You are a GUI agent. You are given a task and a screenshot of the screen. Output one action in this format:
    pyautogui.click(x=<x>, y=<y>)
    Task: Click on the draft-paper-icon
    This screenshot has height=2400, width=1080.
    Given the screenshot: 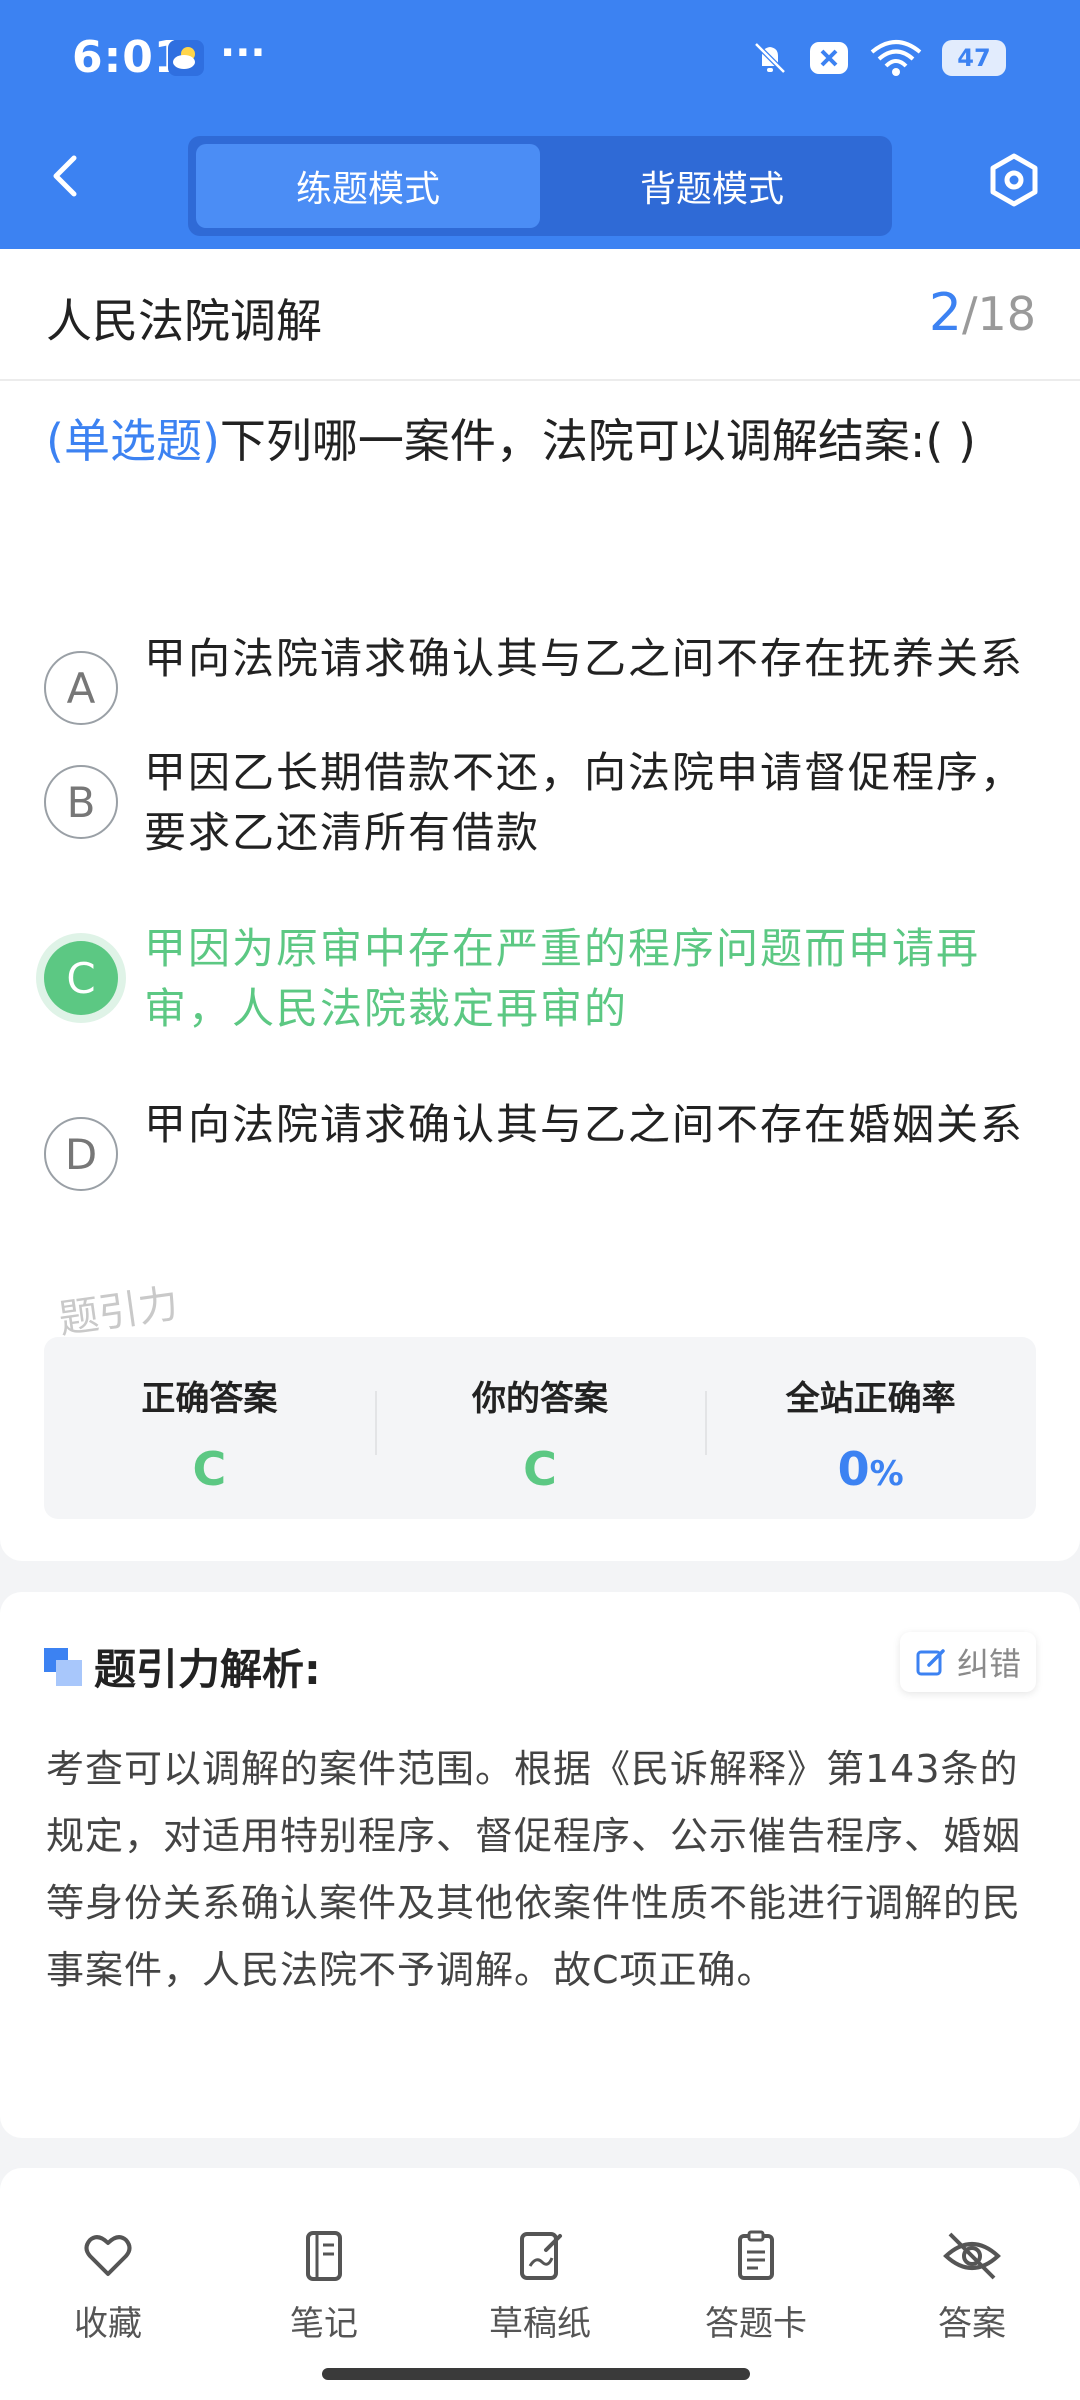 What is the action you would take?
    pyautogui.click(x=541, y=2256)
    